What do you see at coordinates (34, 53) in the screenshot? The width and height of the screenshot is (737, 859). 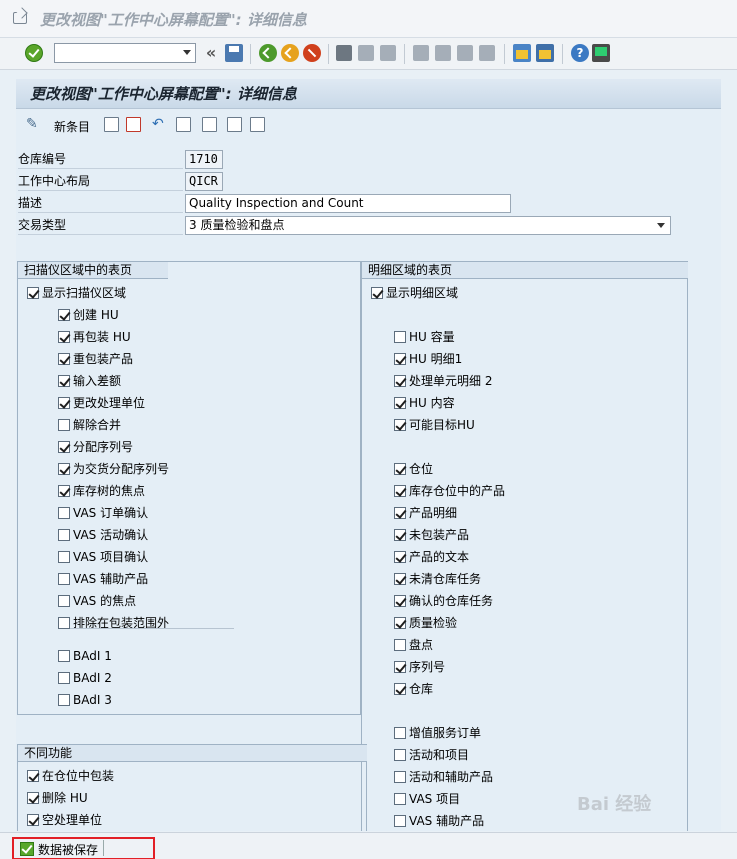 I see `enter-icon` at bounding box center [34, 53].